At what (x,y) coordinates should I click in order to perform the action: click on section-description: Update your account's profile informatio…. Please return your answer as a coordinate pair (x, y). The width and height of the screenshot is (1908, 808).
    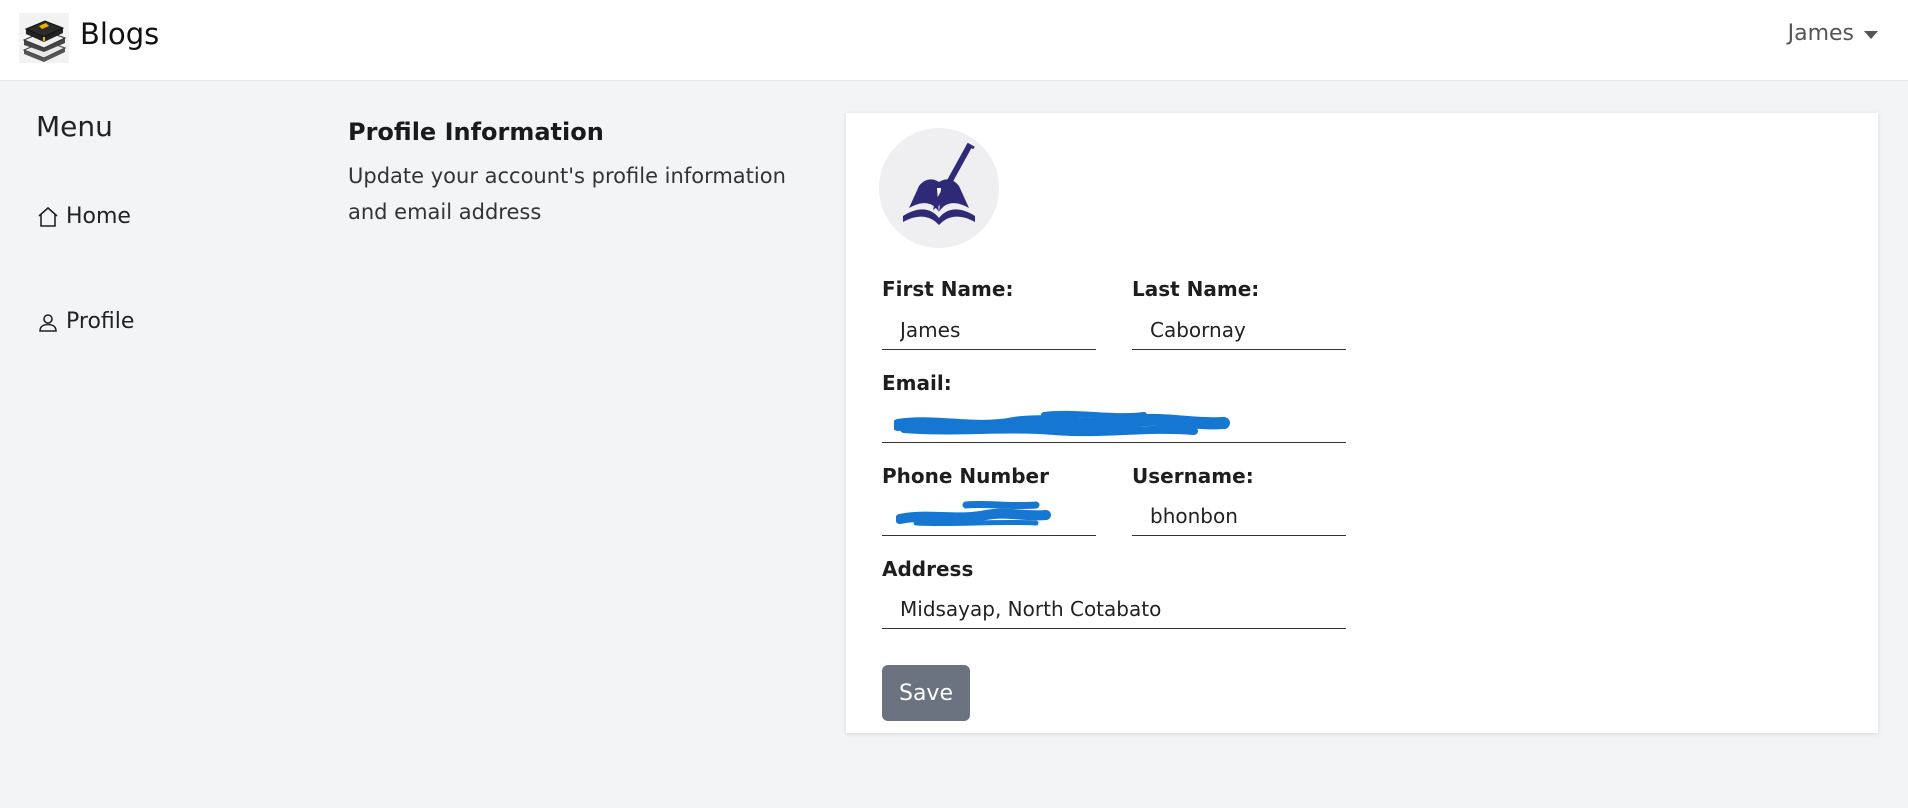
    Looking at the image, I should click on (567, 194).